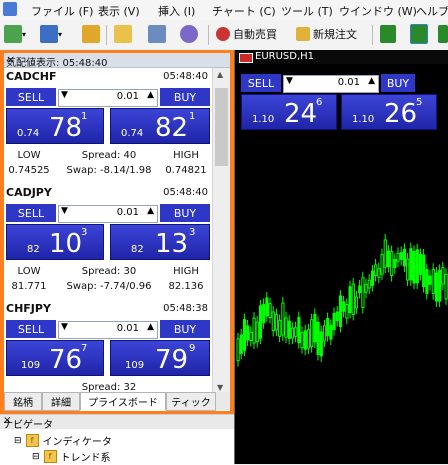 The width and height of the screenshot is (448, 465). Describe the element at coordinates (55, 358) in the screenshot. I see `bid-price: 109 76 7` at that location.